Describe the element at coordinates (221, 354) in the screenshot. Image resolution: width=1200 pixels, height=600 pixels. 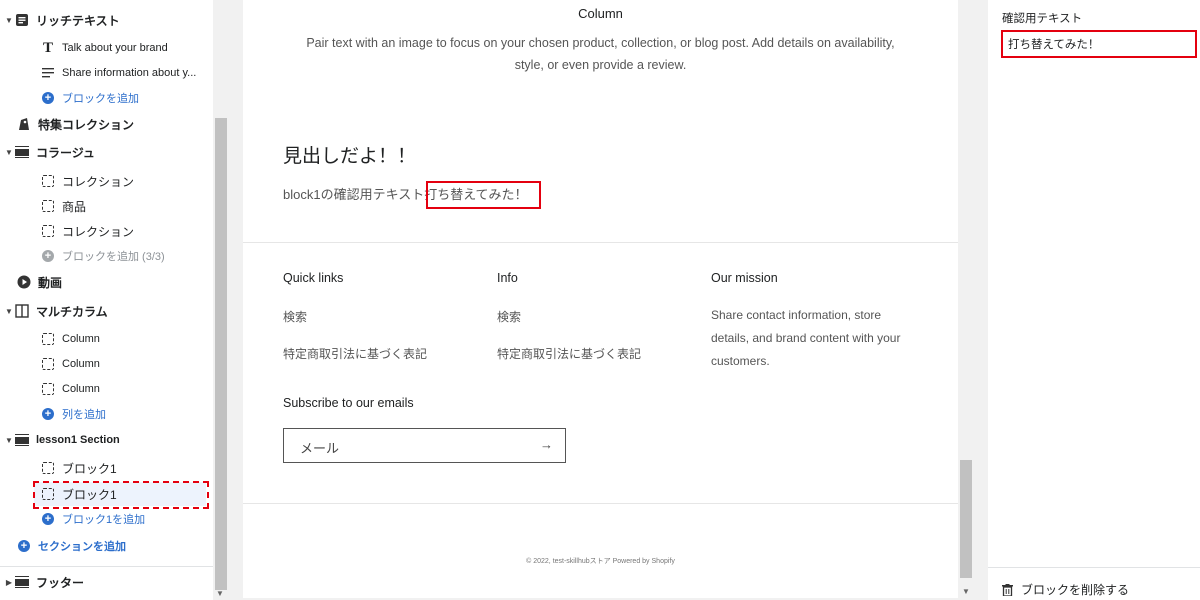
I see `sidebar-scroll-thumb` at that location.